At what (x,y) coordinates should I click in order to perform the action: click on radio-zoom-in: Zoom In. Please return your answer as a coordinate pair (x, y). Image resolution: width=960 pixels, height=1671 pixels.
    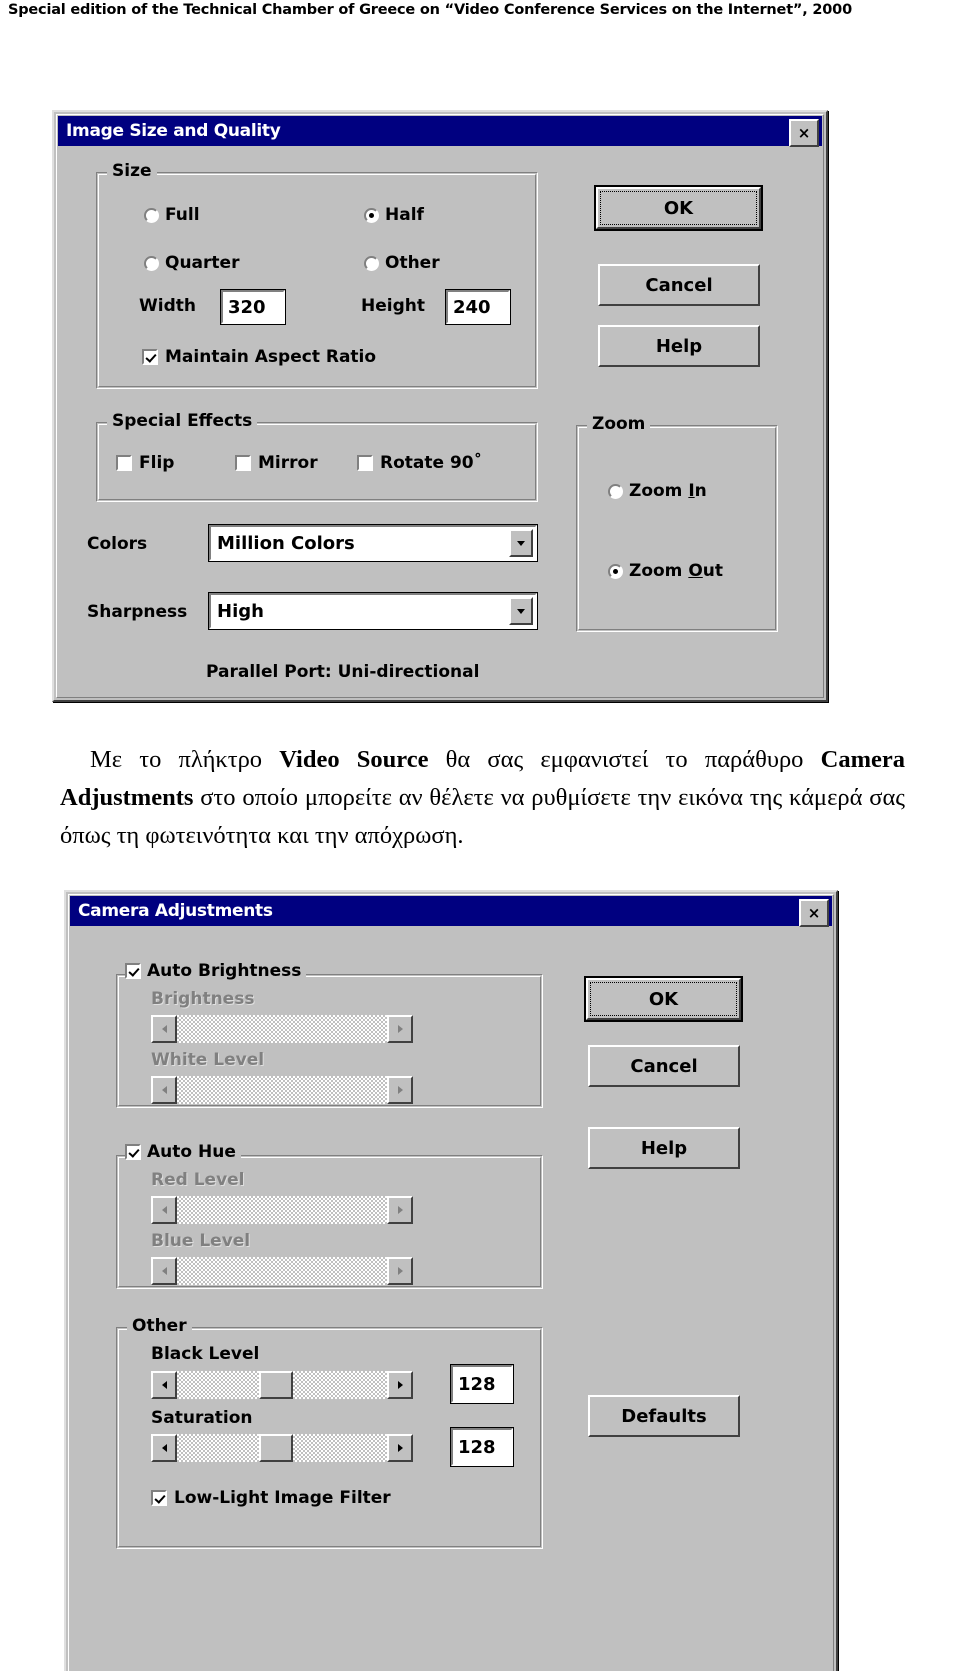
    Looking at the image, I should click on (657, 491).